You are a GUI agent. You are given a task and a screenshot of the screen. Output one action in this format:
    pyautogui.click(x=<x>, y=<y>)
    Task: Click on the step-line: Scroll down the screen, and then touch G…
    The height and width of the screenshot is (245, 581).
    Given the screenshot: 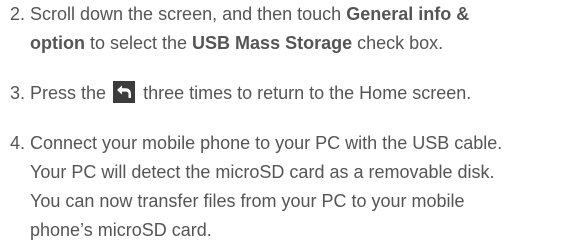 What is the action you would take?
    pyautogui.click(x=250, y=14)
    